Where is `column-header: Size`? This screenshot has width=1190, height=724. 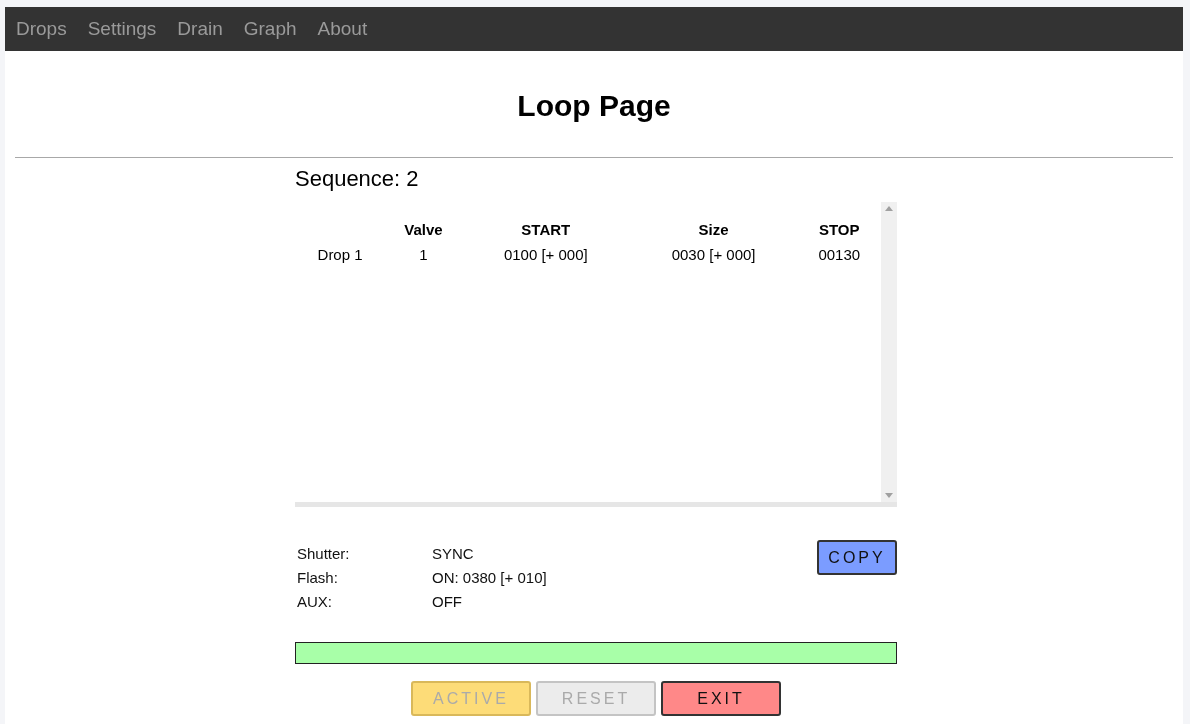
column-header: Size is located at coordinates (713, 229).